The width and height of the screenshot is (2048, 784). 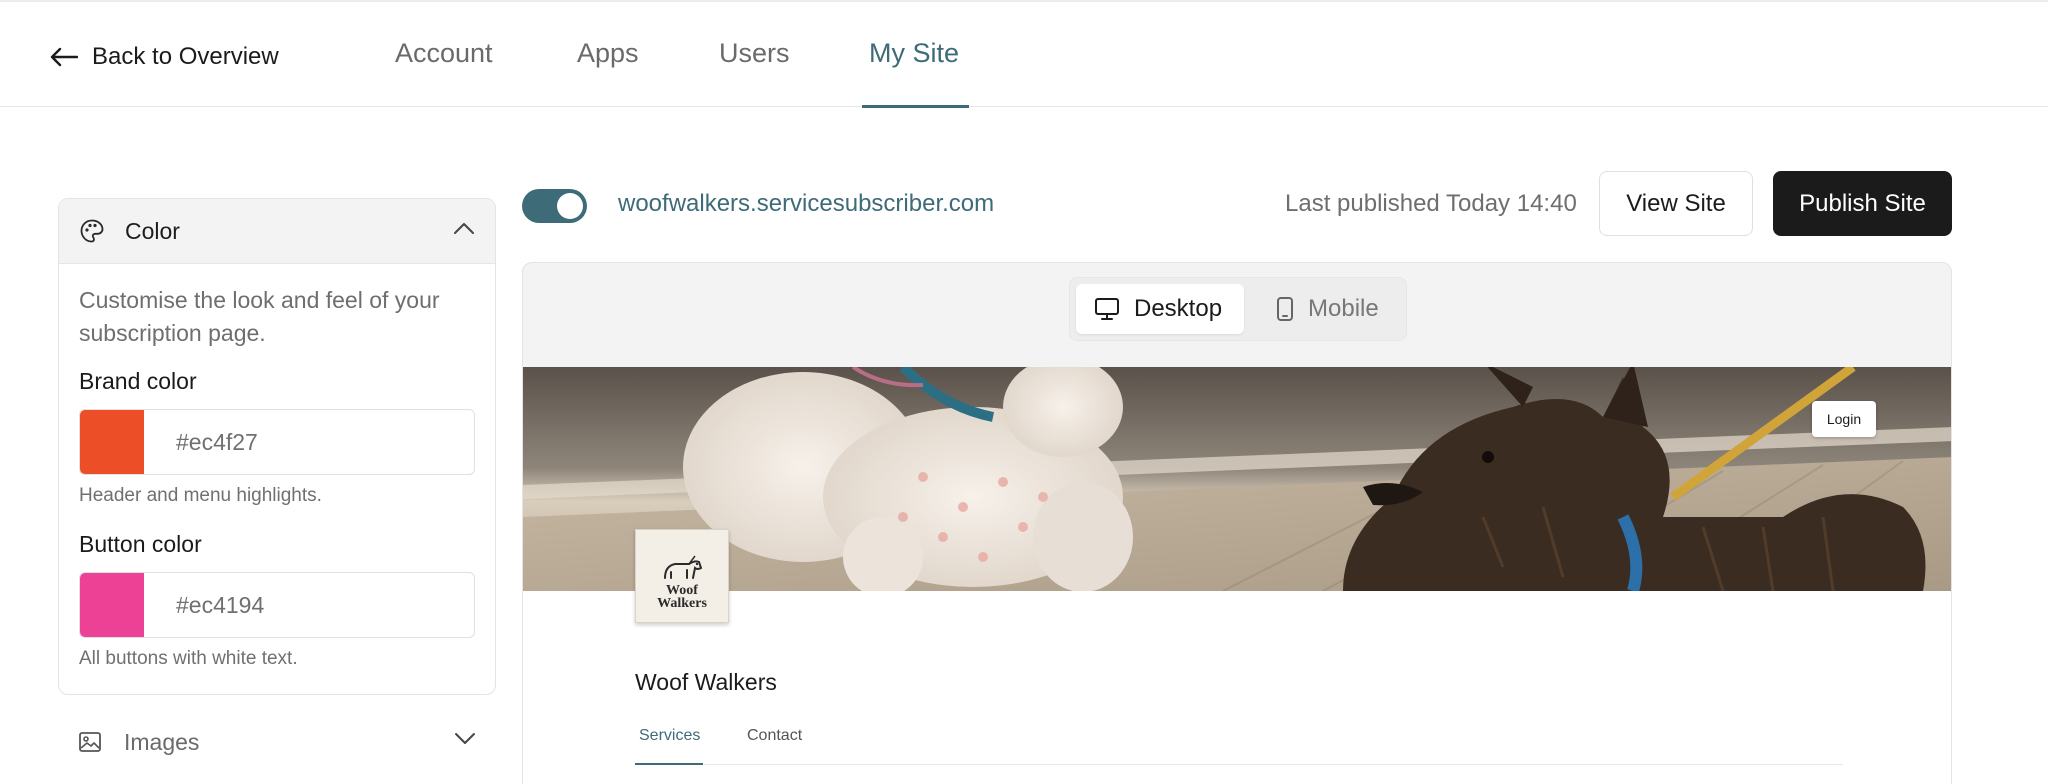 I want to click on color-section-header: Color, so click(x=277, y=231).